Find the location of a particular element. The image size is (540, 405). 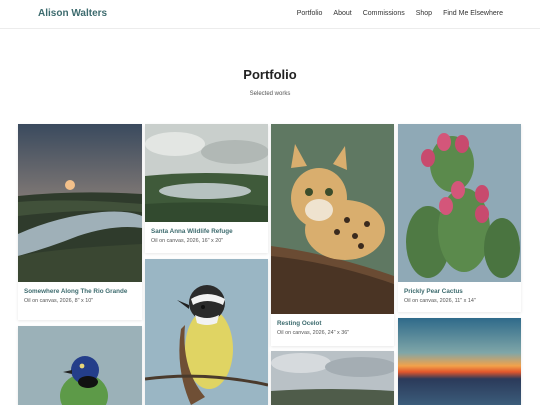

artwork-image-green-jay is located at coordinates (80, 365).